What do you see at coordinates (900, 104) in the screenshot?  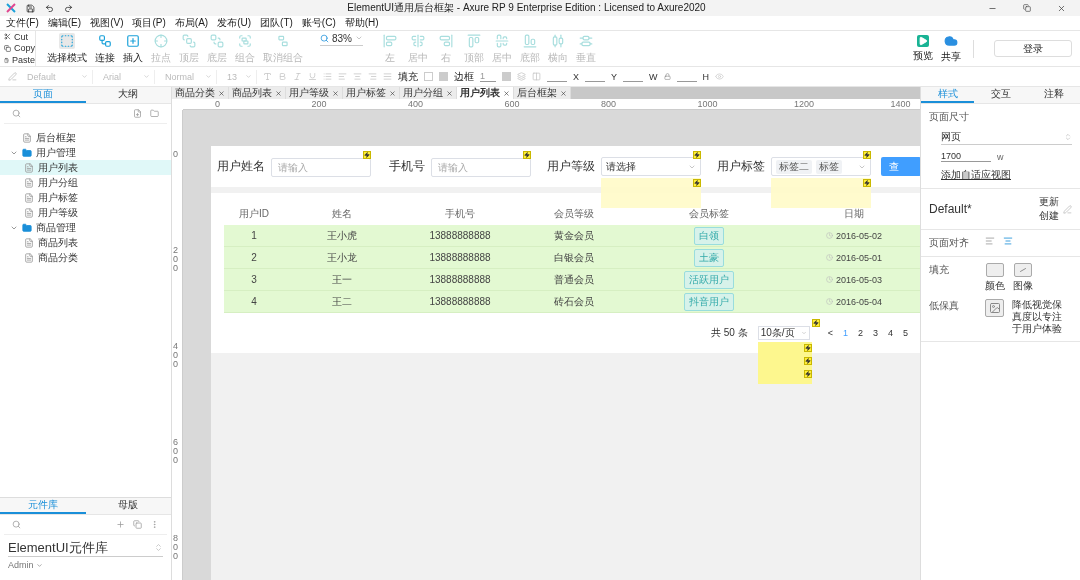 I see `ruler-number: 1400` at bounding box center [900, 104].